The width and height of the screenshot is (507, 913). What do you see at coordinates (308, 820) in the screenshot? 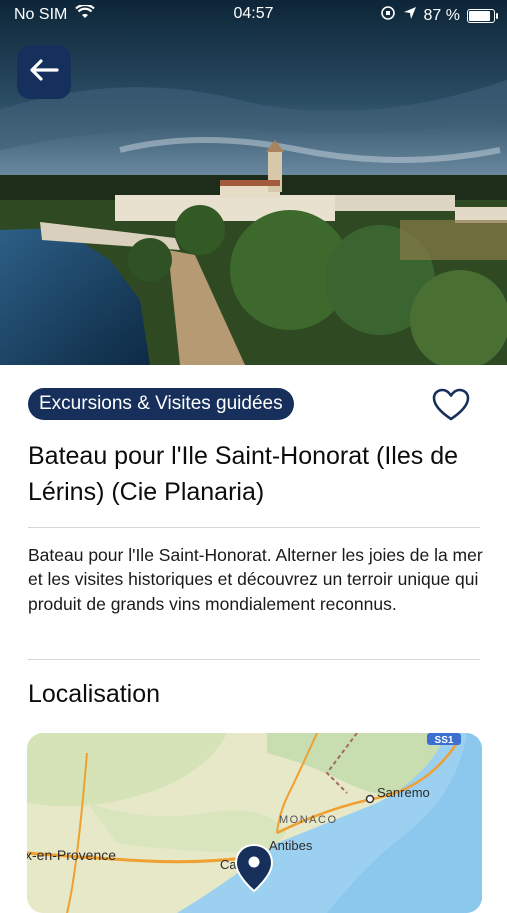
I see `map-label-monaco: MONACO` at bounding box center [308, 820].